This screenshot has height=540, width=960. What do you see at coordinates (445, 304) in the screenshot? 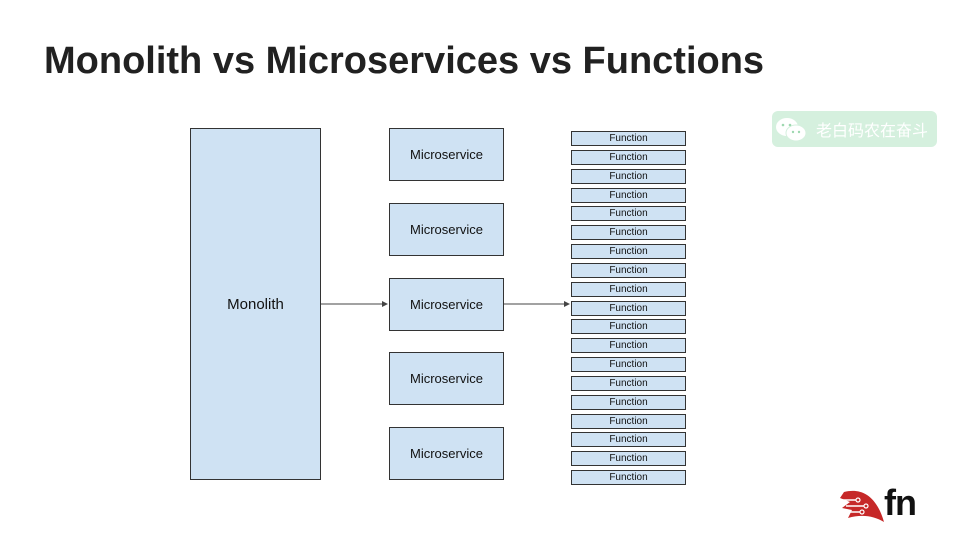
I see `connector-arrows` at bounding box center [445, 304].